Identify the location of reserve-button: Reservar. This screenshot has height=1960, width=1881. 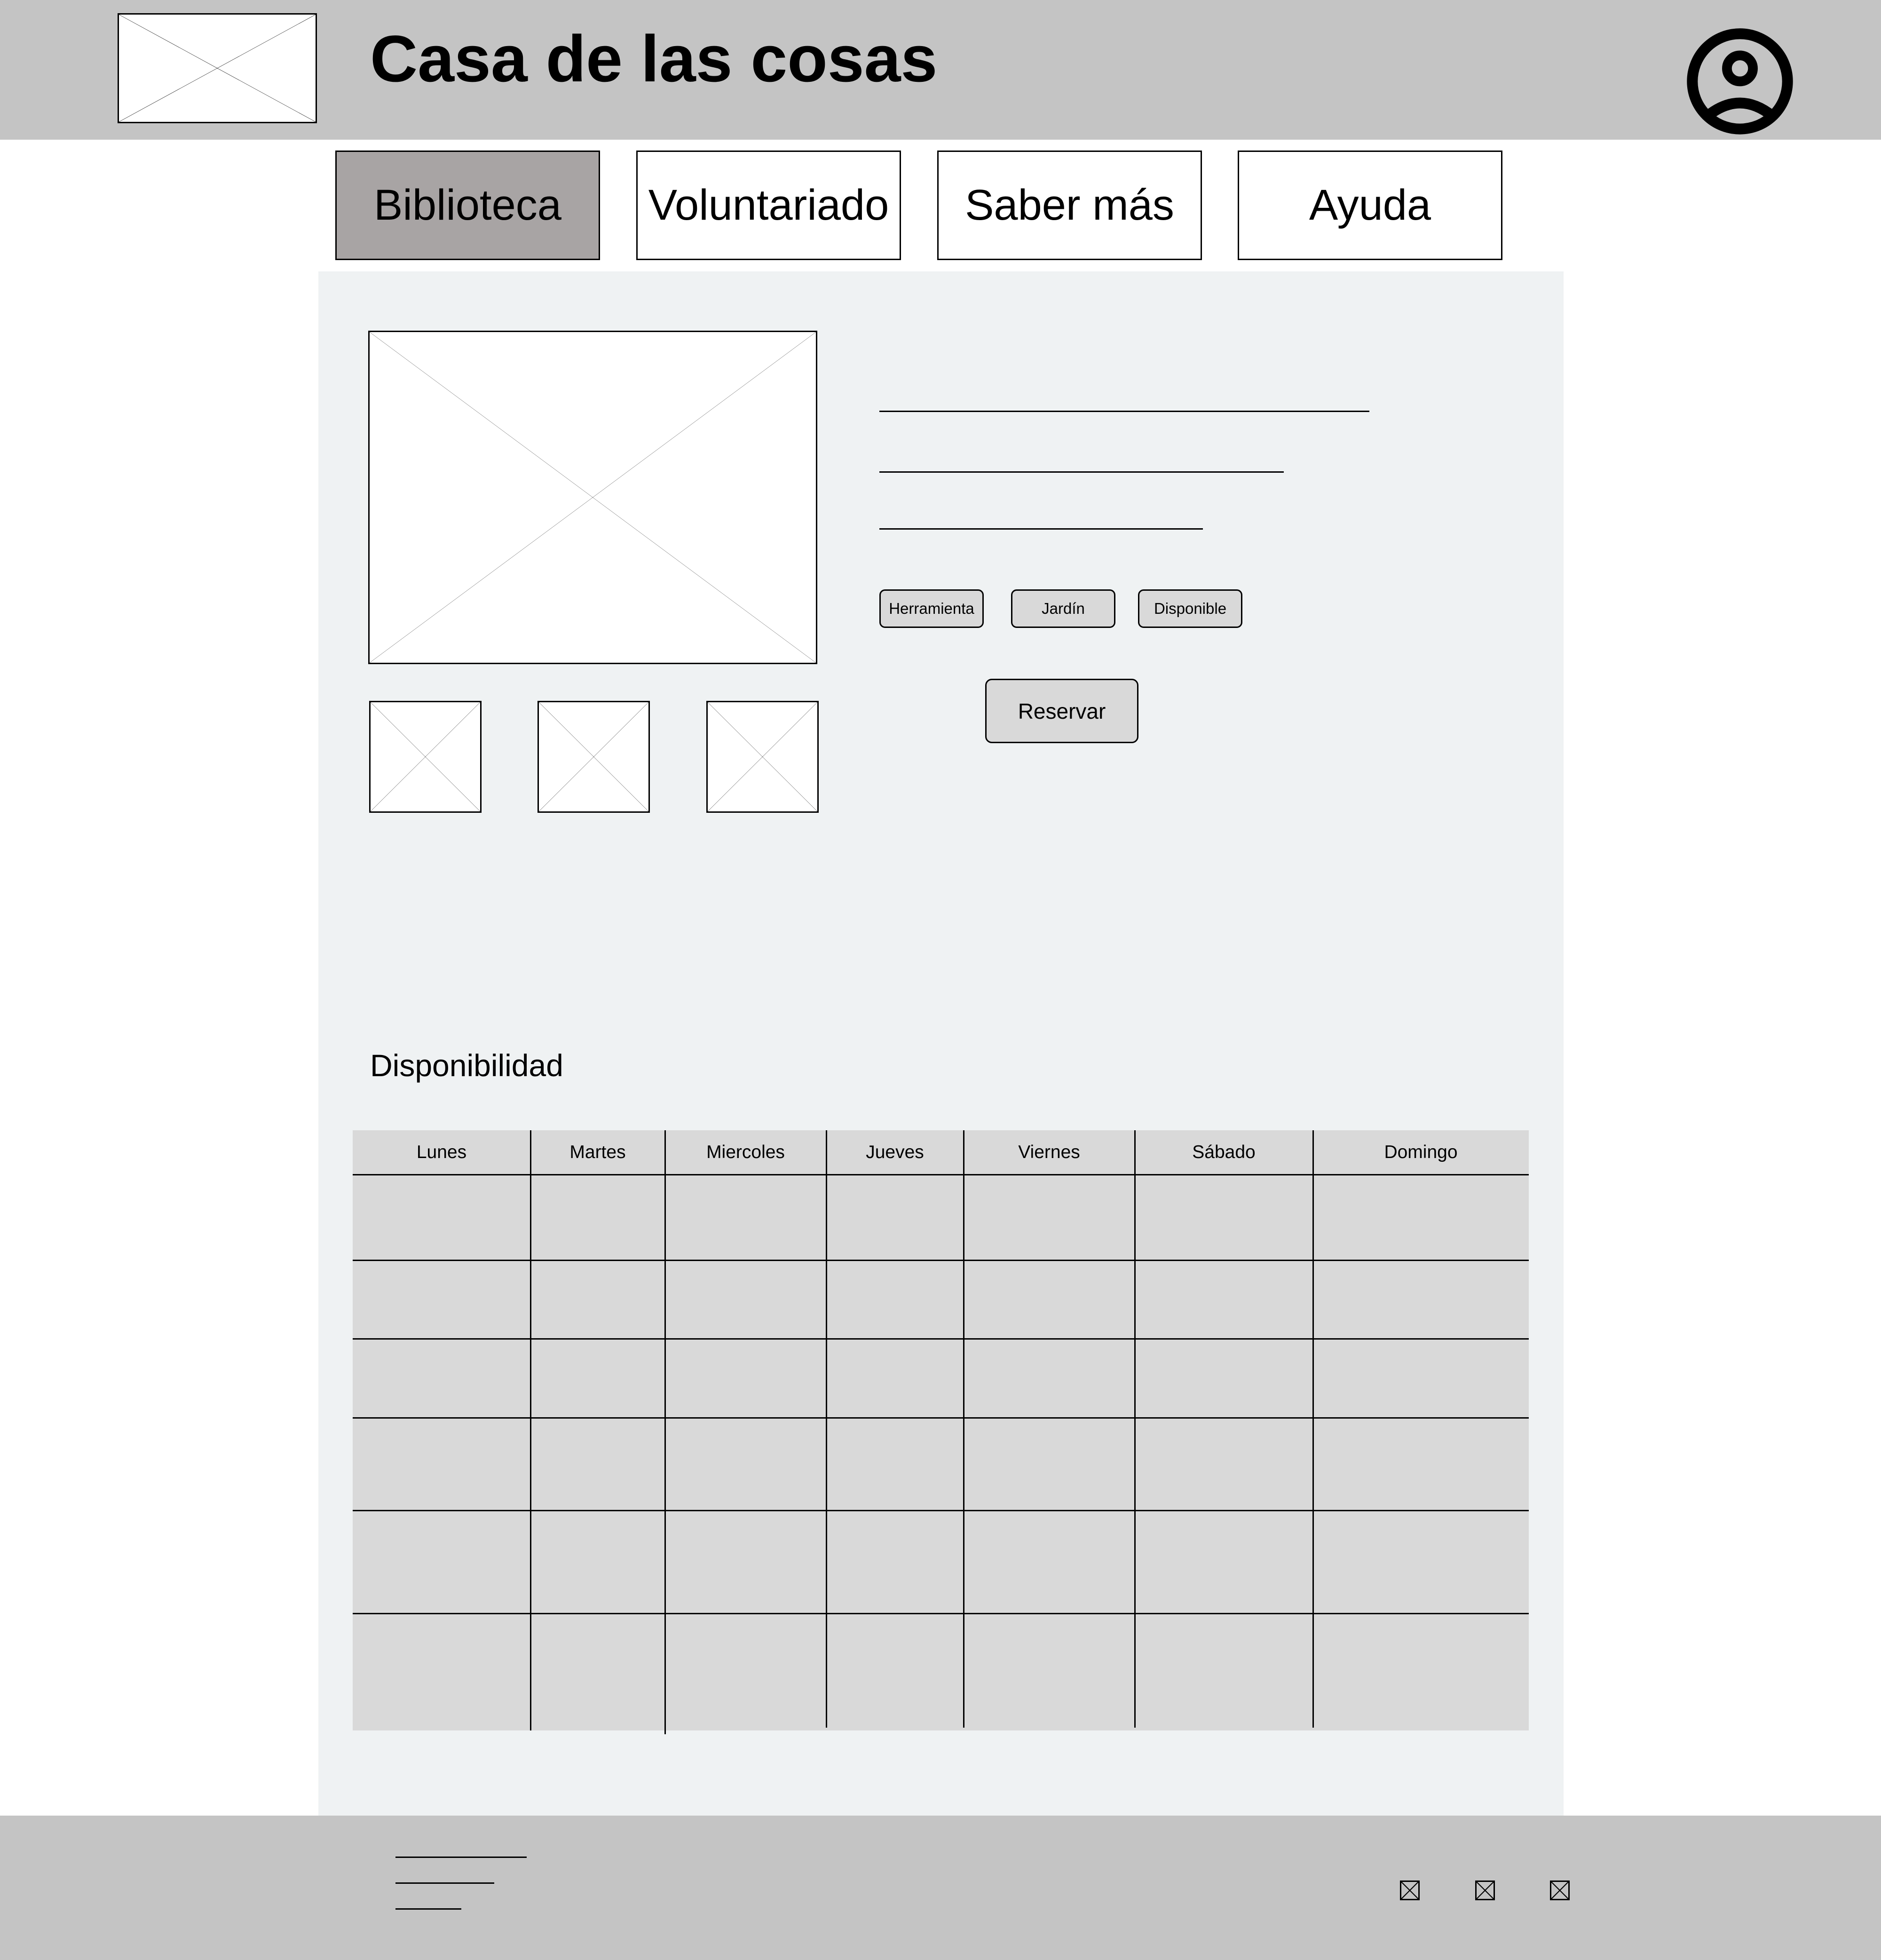
(1061, 711).